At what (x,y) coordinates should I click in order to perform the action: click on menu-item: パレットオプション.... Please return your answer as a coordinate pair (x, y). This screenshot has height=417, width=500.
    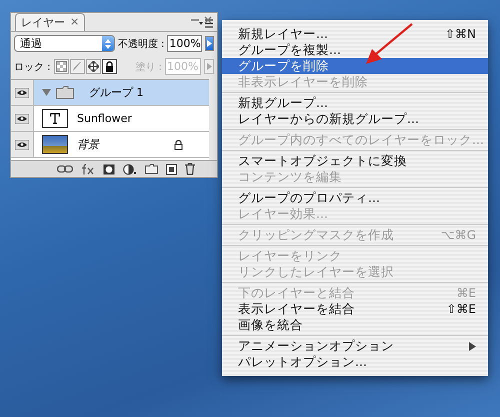
    Looking at the image, I should click on (355, 362).